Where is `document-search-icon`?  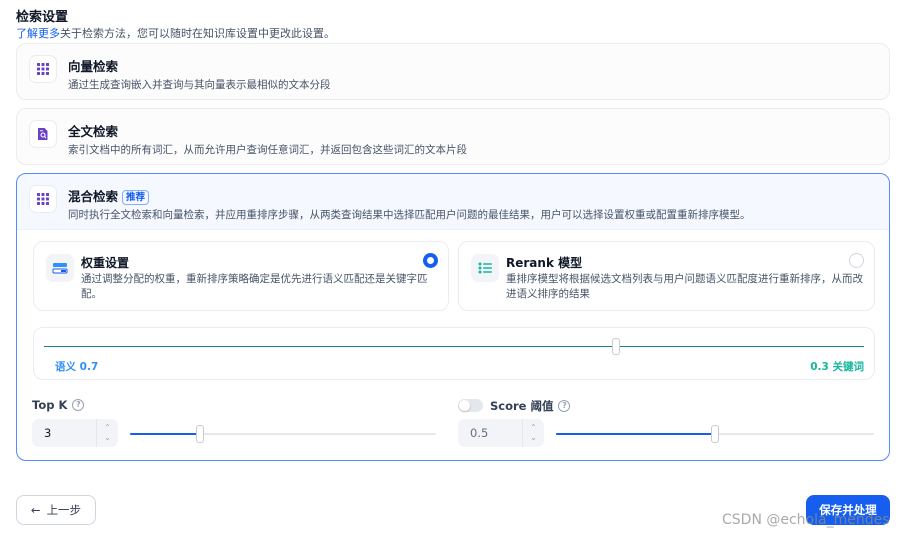 document-search-icon is located at coordinates (43, 134).